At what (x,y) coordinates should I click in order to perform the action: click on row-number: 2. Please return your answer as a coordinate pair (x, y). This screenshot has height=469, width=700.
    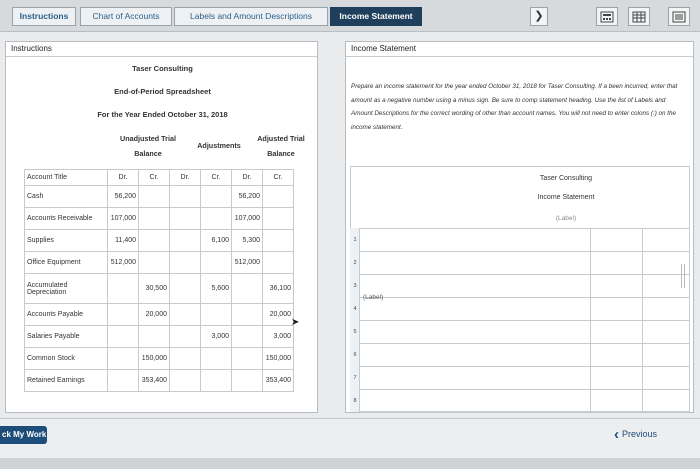
    Looking at the image, I should click on (355, 263).